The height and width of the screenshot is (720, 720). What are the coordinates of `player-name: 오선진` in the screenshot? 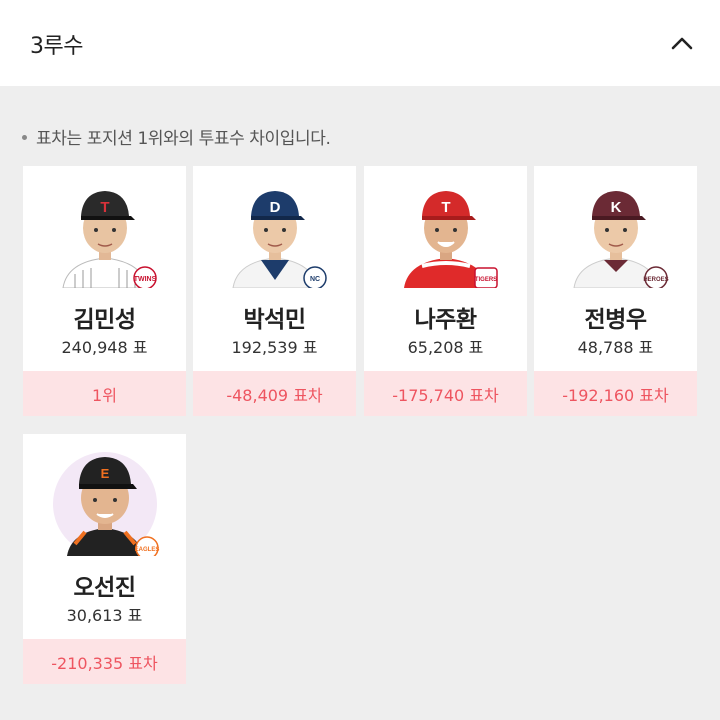 It's located at (104, 588).